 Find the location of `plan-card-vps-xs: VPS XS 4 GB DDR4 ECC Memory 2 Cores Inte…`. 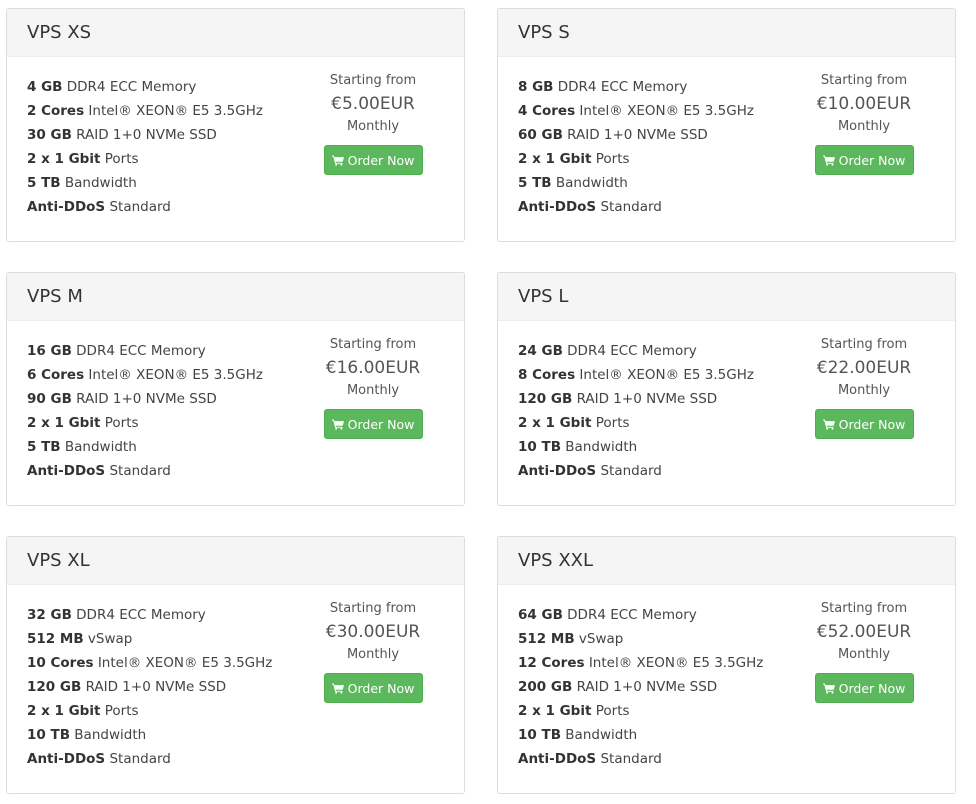

plan-card-vps-xs: VPS XS 4 GB DDR4 ECC Memory 2 Cores Inte… is located at coordinates (235, 125).